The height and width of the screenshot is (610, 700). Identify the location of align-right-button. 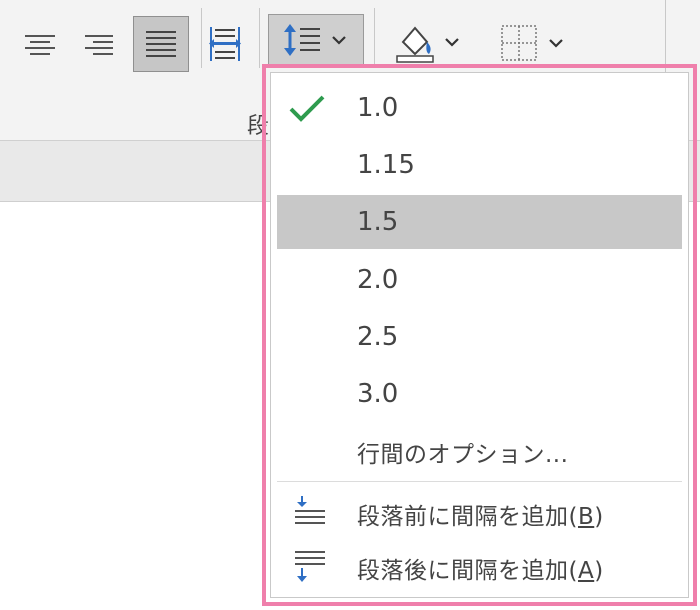
(98, 44).